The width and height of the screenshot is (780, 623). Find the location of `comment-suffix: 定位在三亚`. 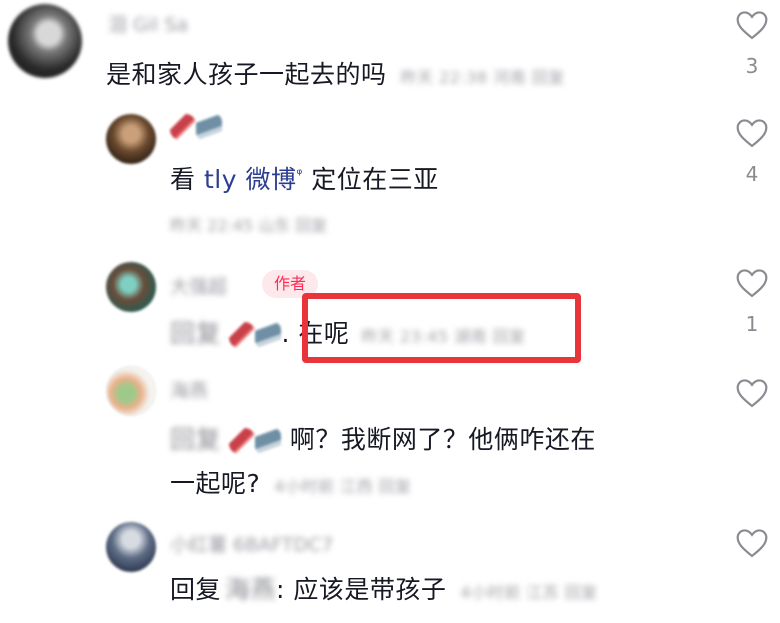

comment-suffix: 定位在三亚 is located at coordinates (370, 179).